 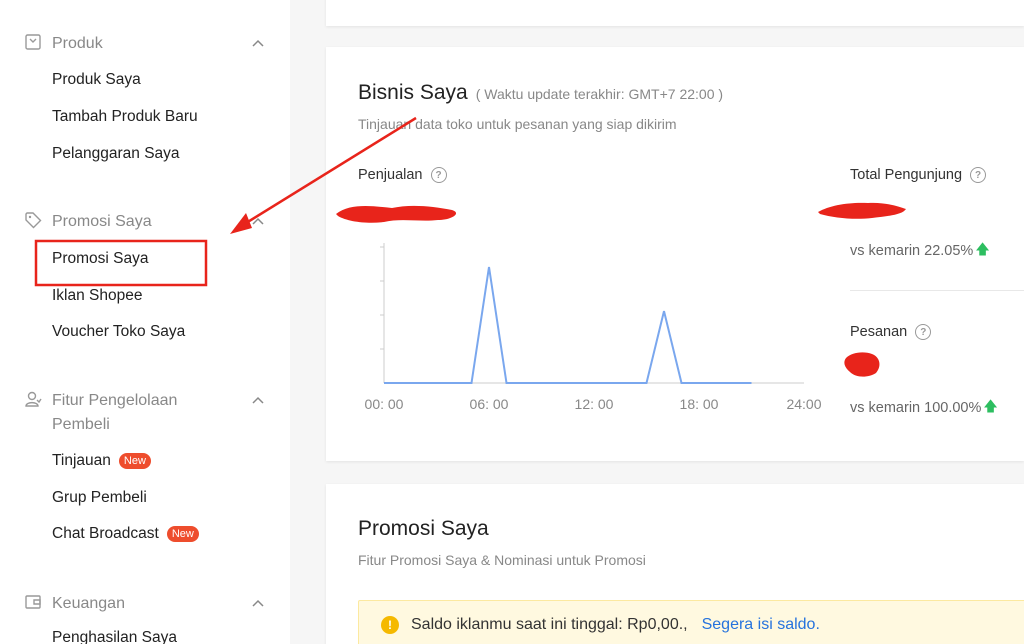 I want to click on sidebar-item-promosi-saya: Promosi Saya, so click(x=100, y=259).